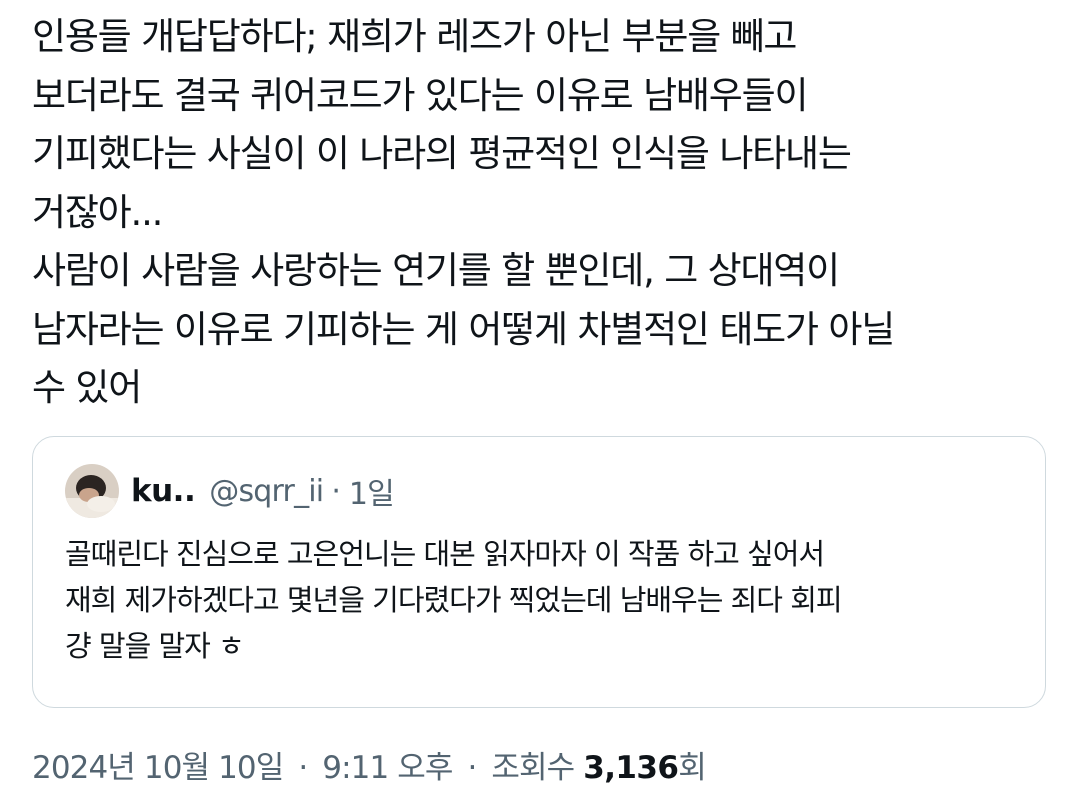 This screenshot has height=796, width=1080. Describe the element at coordinates (387, 768) in the screenshot. I see `tweet-time: 9:11 오후` at that location.